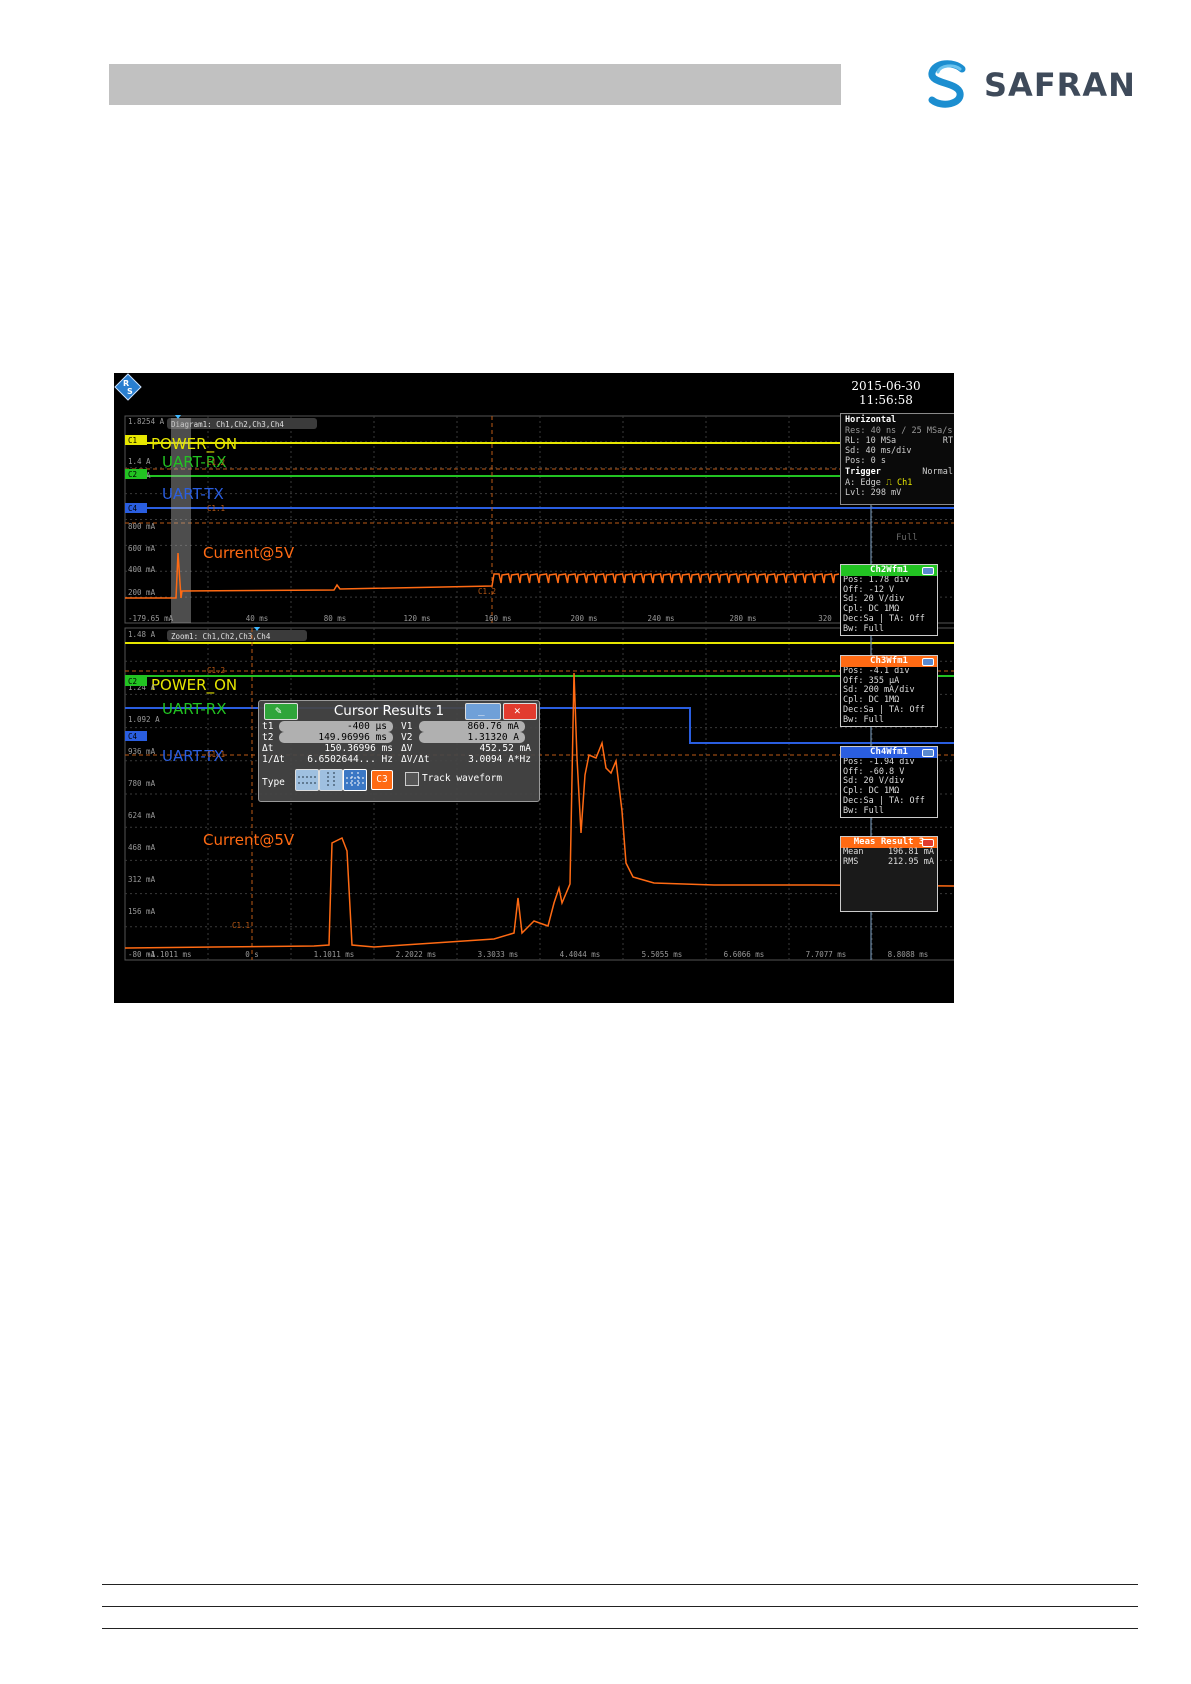 This screenshot has width=1191, height=1684. Describe the element at coordinates (216, 508) in the screenshot. I see `diagram1-c11-marker: C1.1` at that location.